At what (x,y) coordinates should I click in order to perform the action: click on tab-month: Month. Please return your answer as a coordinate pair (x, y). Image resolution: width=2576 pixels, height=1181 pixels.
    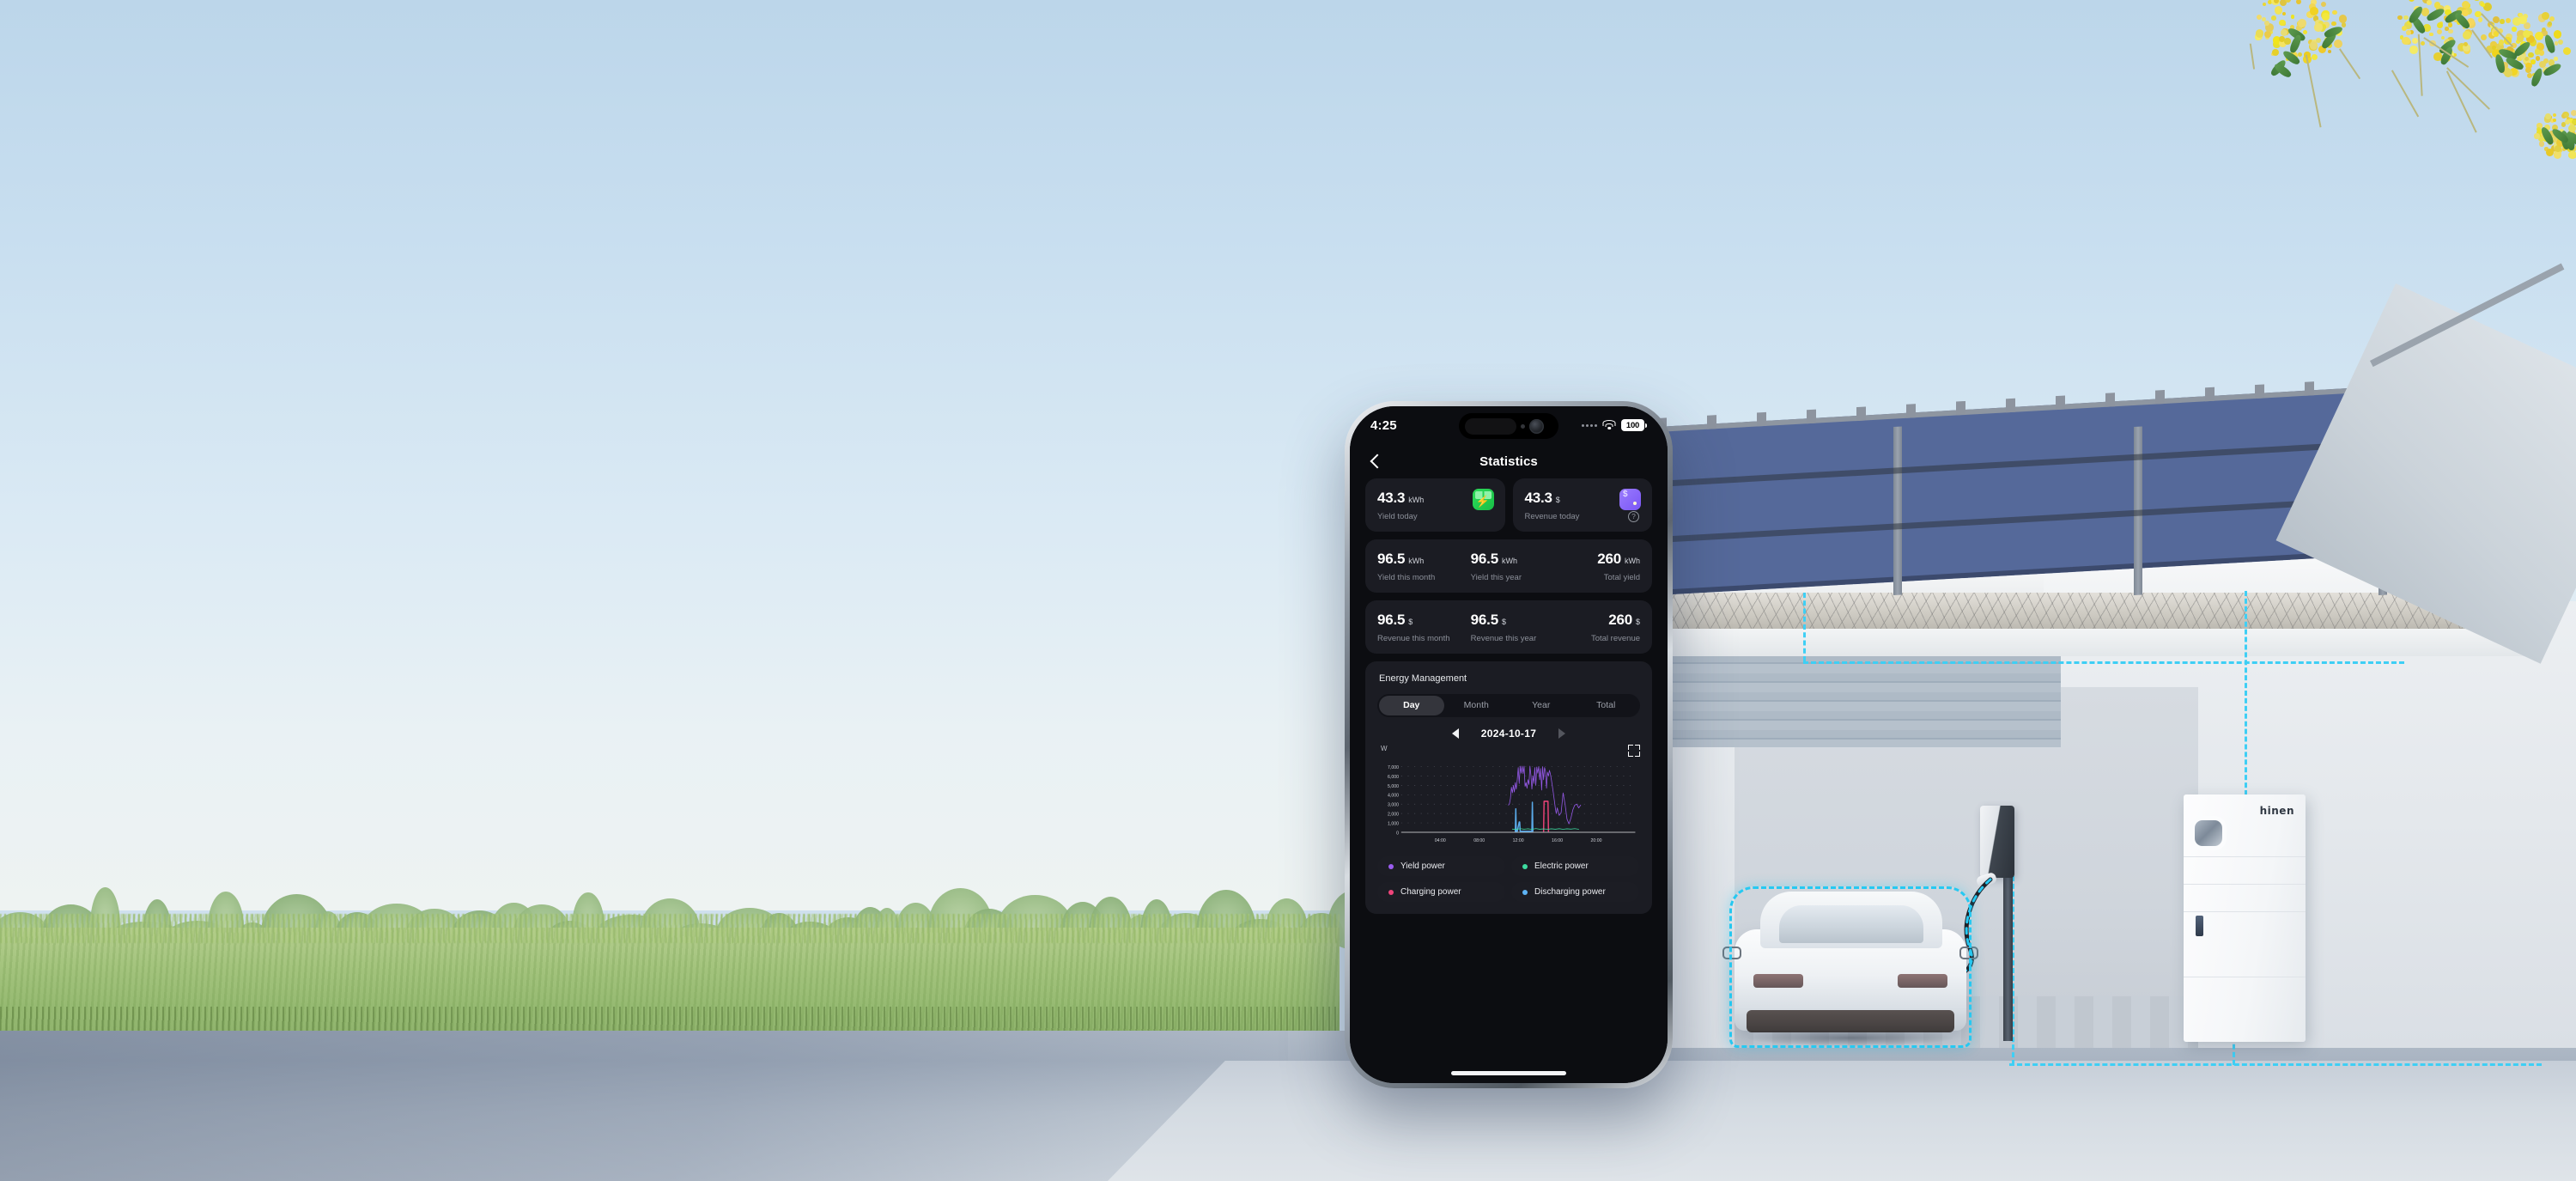
    Looking at the image, I should click on (1477, 705).